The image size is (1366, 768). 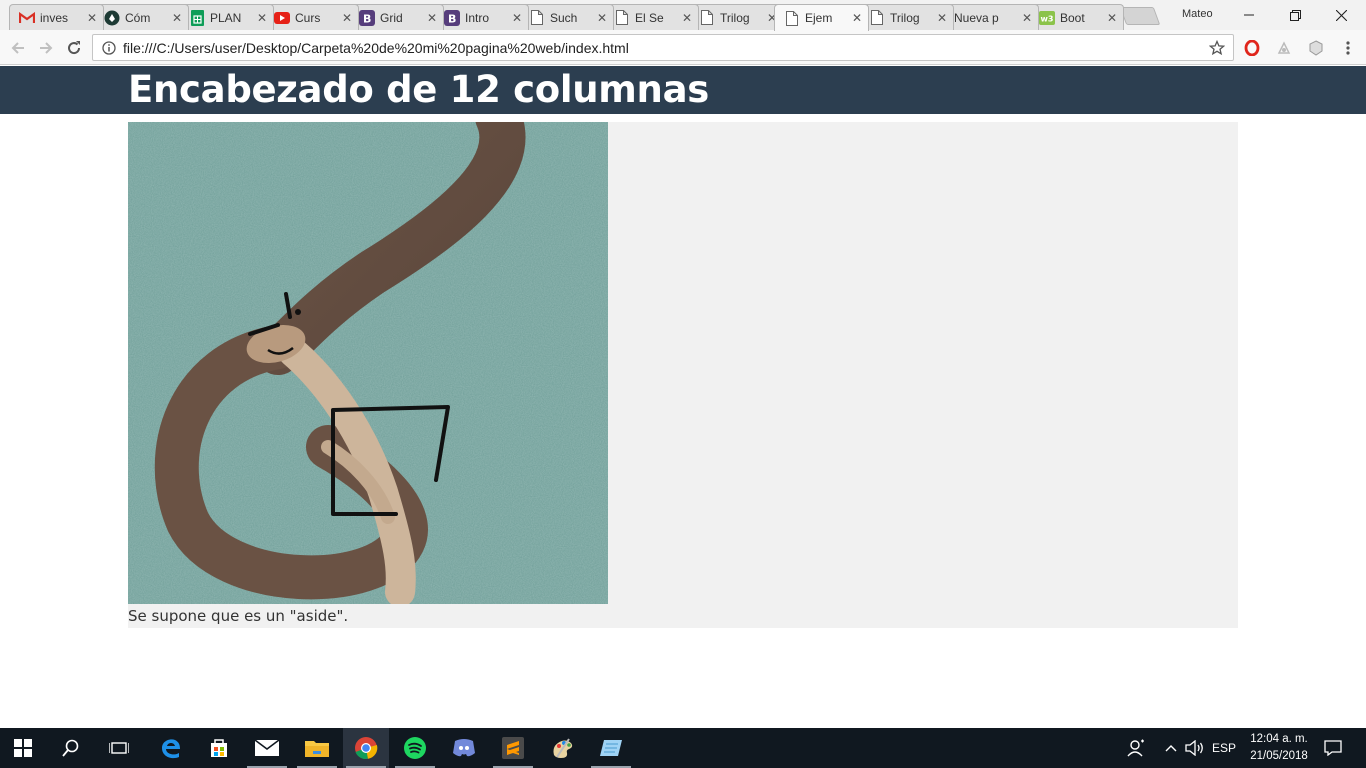 What do you see at coordinates (611, 748) in the screenshot?
I see `notes-icon` at bounding box center [611, 748].